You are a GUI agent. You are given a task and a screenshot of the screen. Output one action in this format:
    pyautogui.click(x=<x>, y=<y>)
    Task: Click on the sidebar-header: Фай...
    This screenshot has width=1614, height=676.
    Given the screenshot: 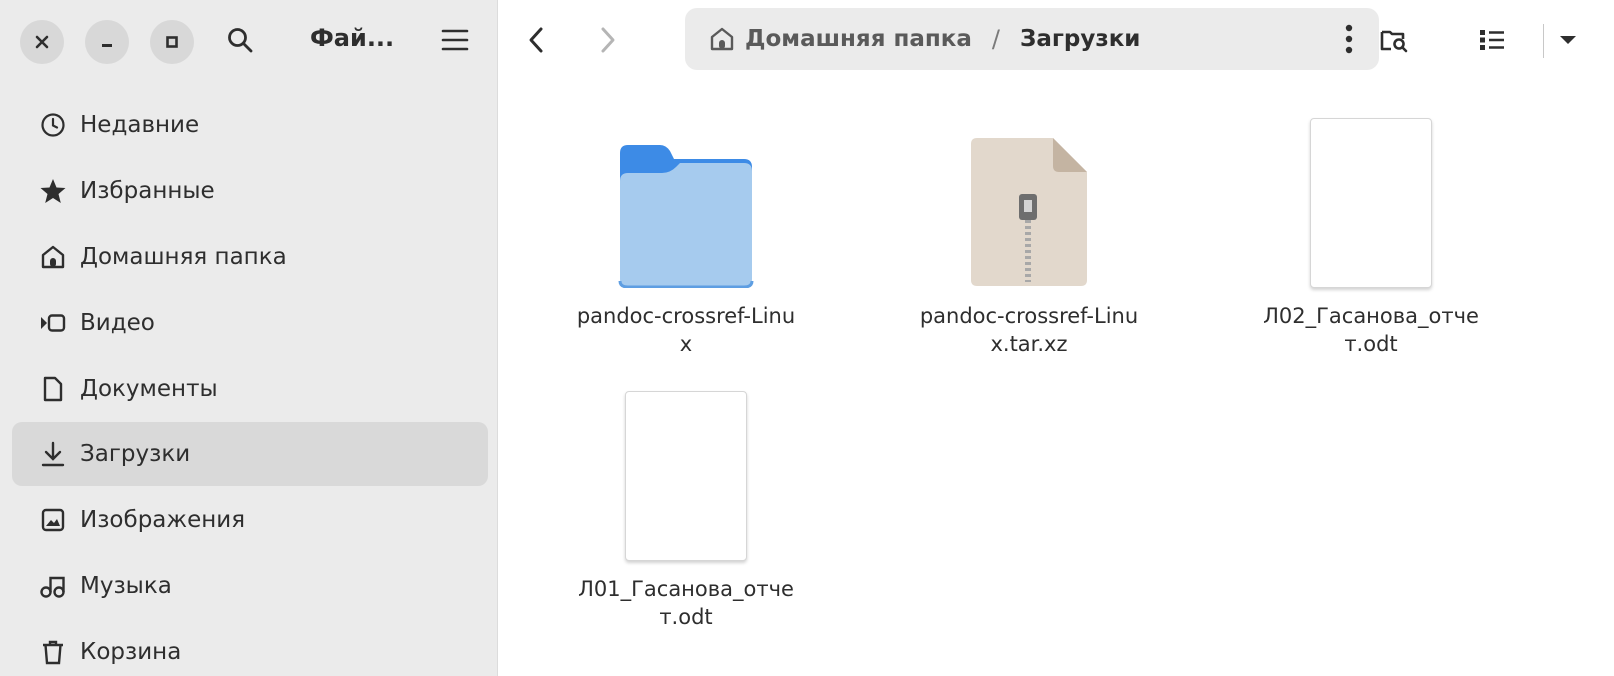 What is the action you would take?
    pyautogui.click(x=248, y=40)
    